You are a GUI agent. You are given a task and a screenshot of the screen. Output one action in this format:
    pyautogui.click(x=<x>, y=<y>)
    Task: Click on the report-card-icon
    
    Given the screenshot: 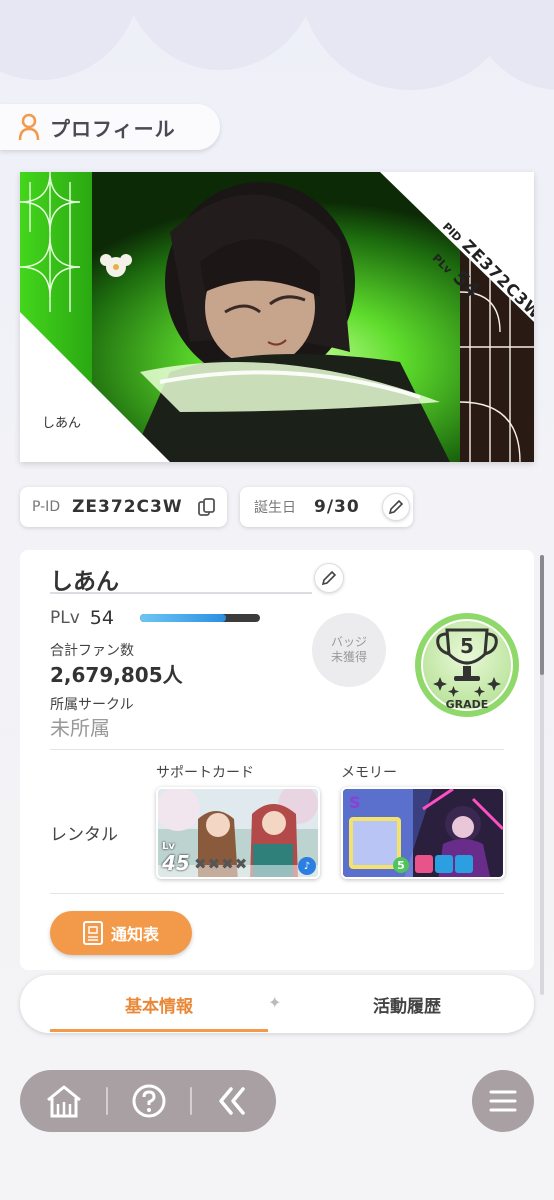 What is the action you would take?
    pyautogui.click(x=92, y=933)
    